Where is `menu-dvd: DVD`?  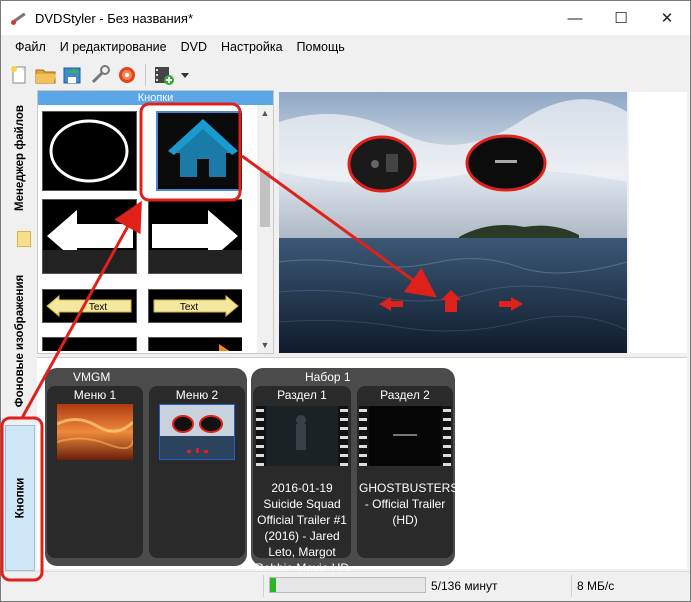 menu-dvd: DVD is located at coordinates (194, 47).